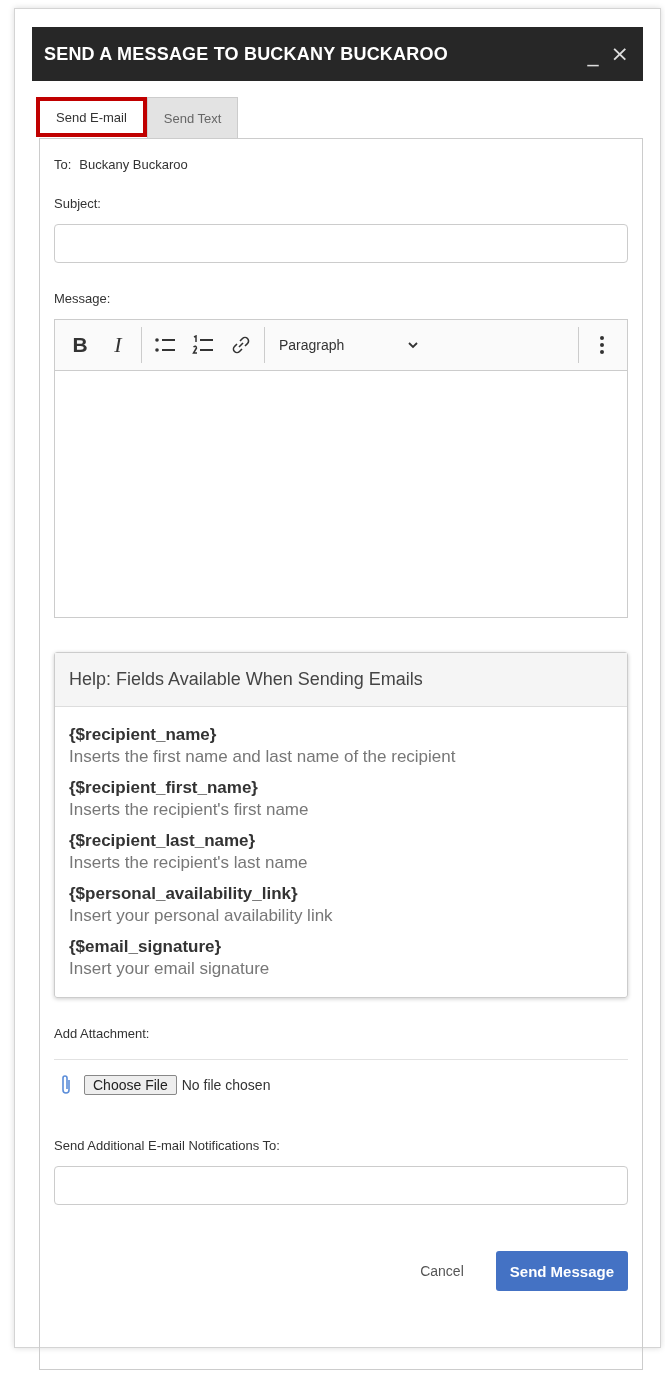 This screenshot has width=665, height=1382. What do you see at coordinates (602, 345) in the screenshot?
I see `more-icon` at bounding box center [602, 345].